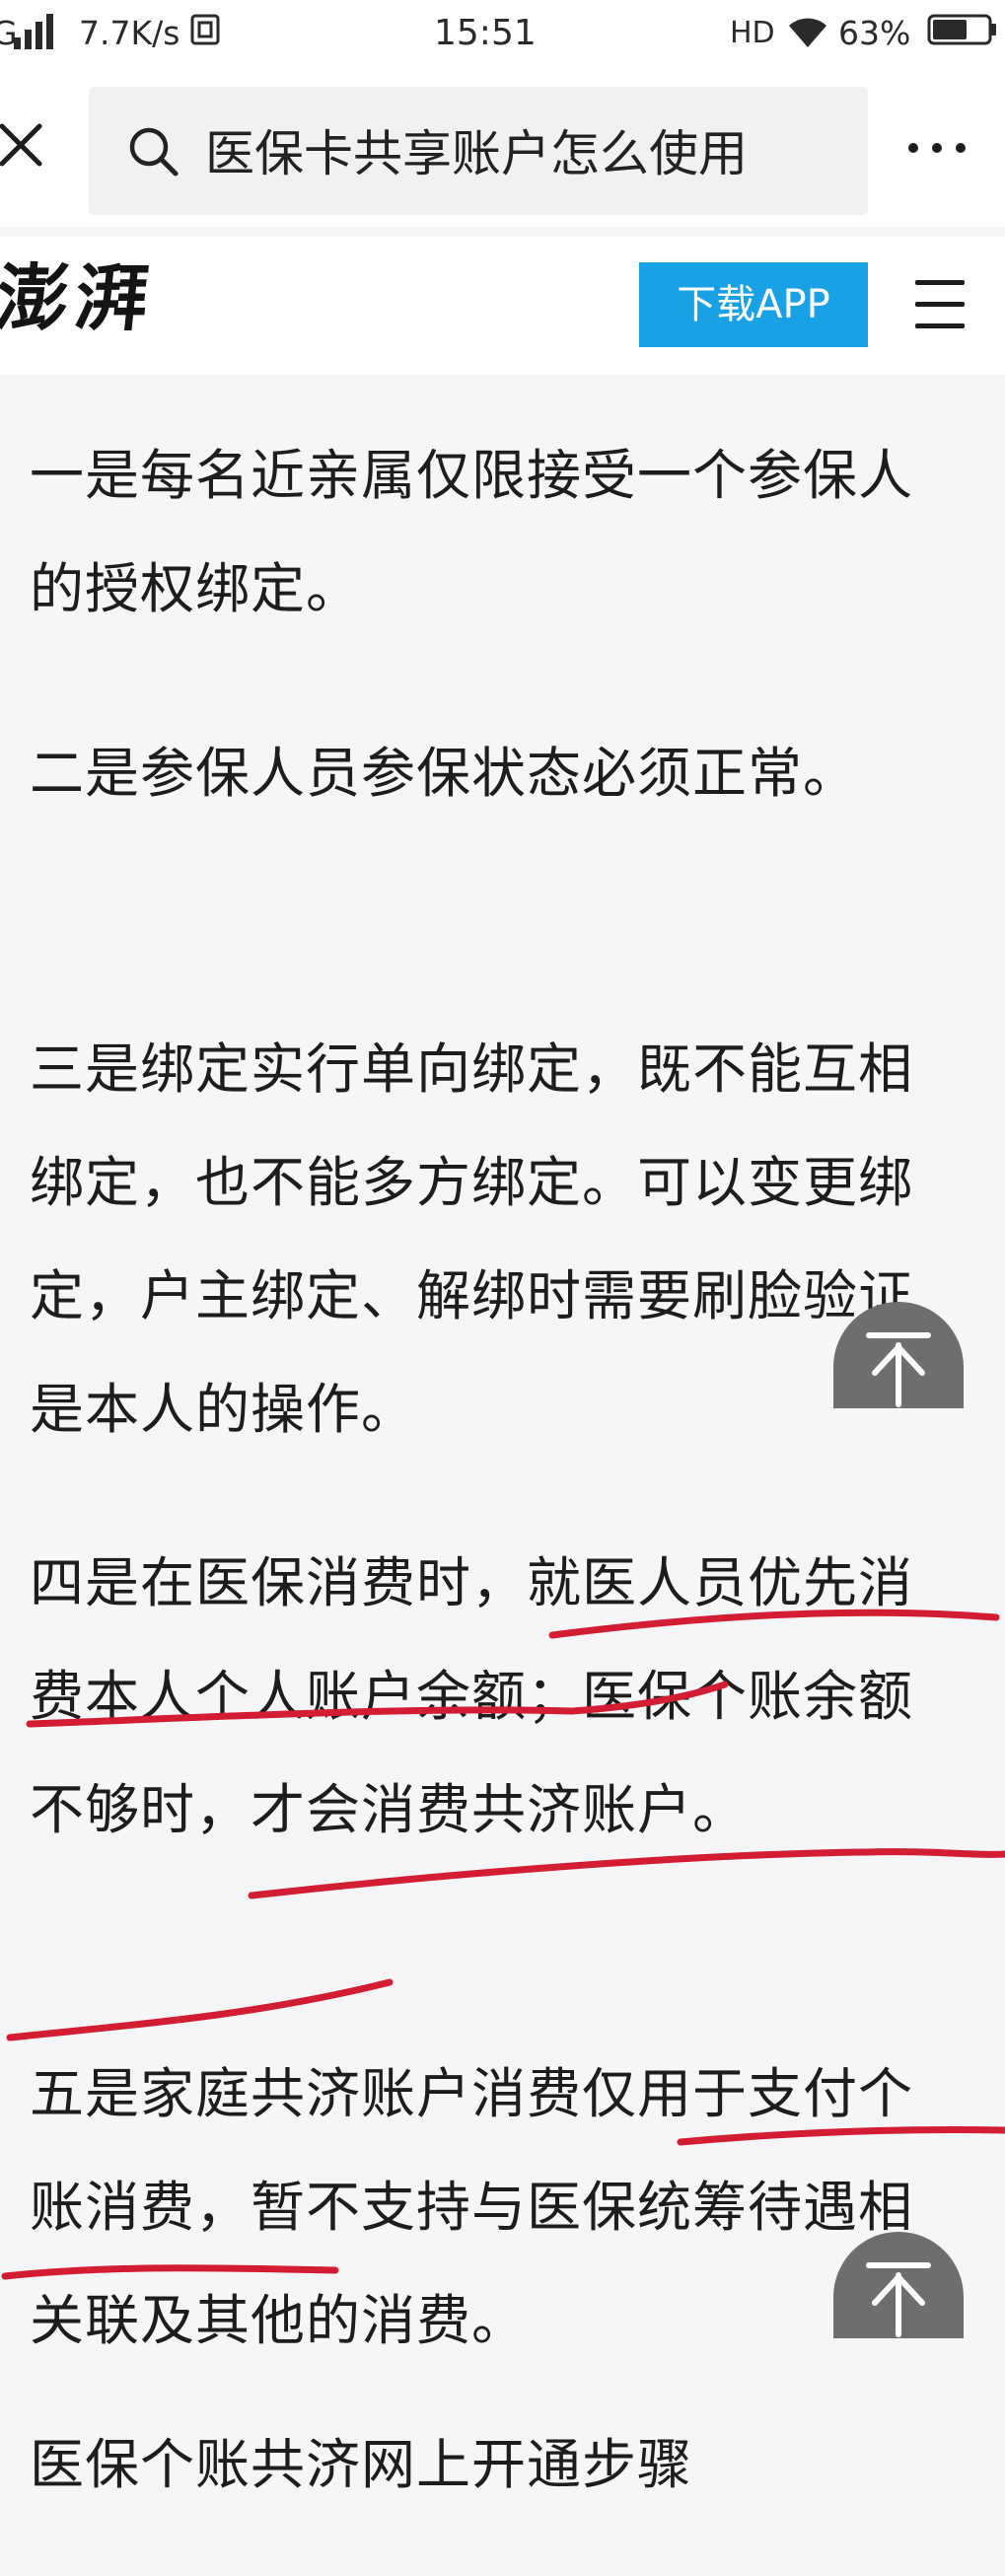  What do you see at coordinates (30, 33) in the screenshot?
I see `signal-bars-icon` at bounding box center [30, 33].